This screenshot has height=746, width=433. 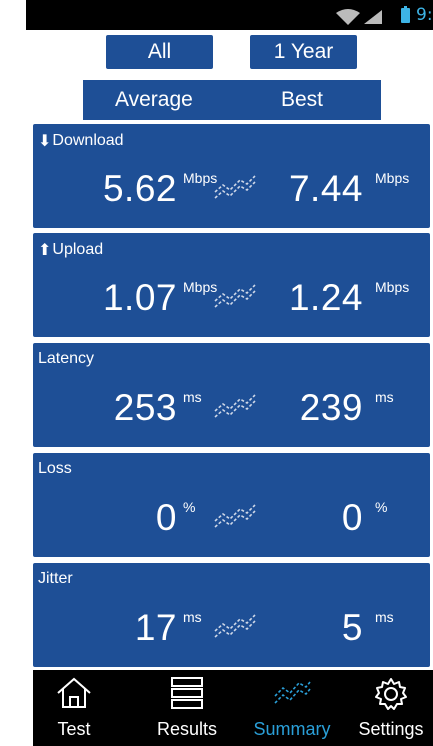 I want to click on download-card: ⬇ Download 5.62 Mbps 7.44 Mbps, so click(x=231, y=176).